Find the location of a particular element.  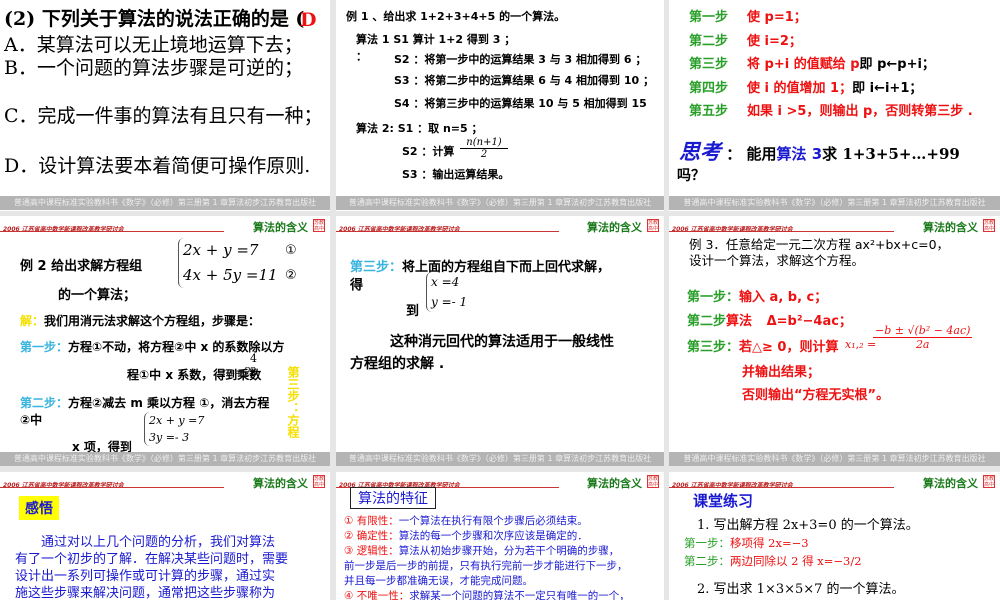

solution-intro: 解：我们用消元法求解这个方程组，步骤是： is located at coordinates (140, 320).